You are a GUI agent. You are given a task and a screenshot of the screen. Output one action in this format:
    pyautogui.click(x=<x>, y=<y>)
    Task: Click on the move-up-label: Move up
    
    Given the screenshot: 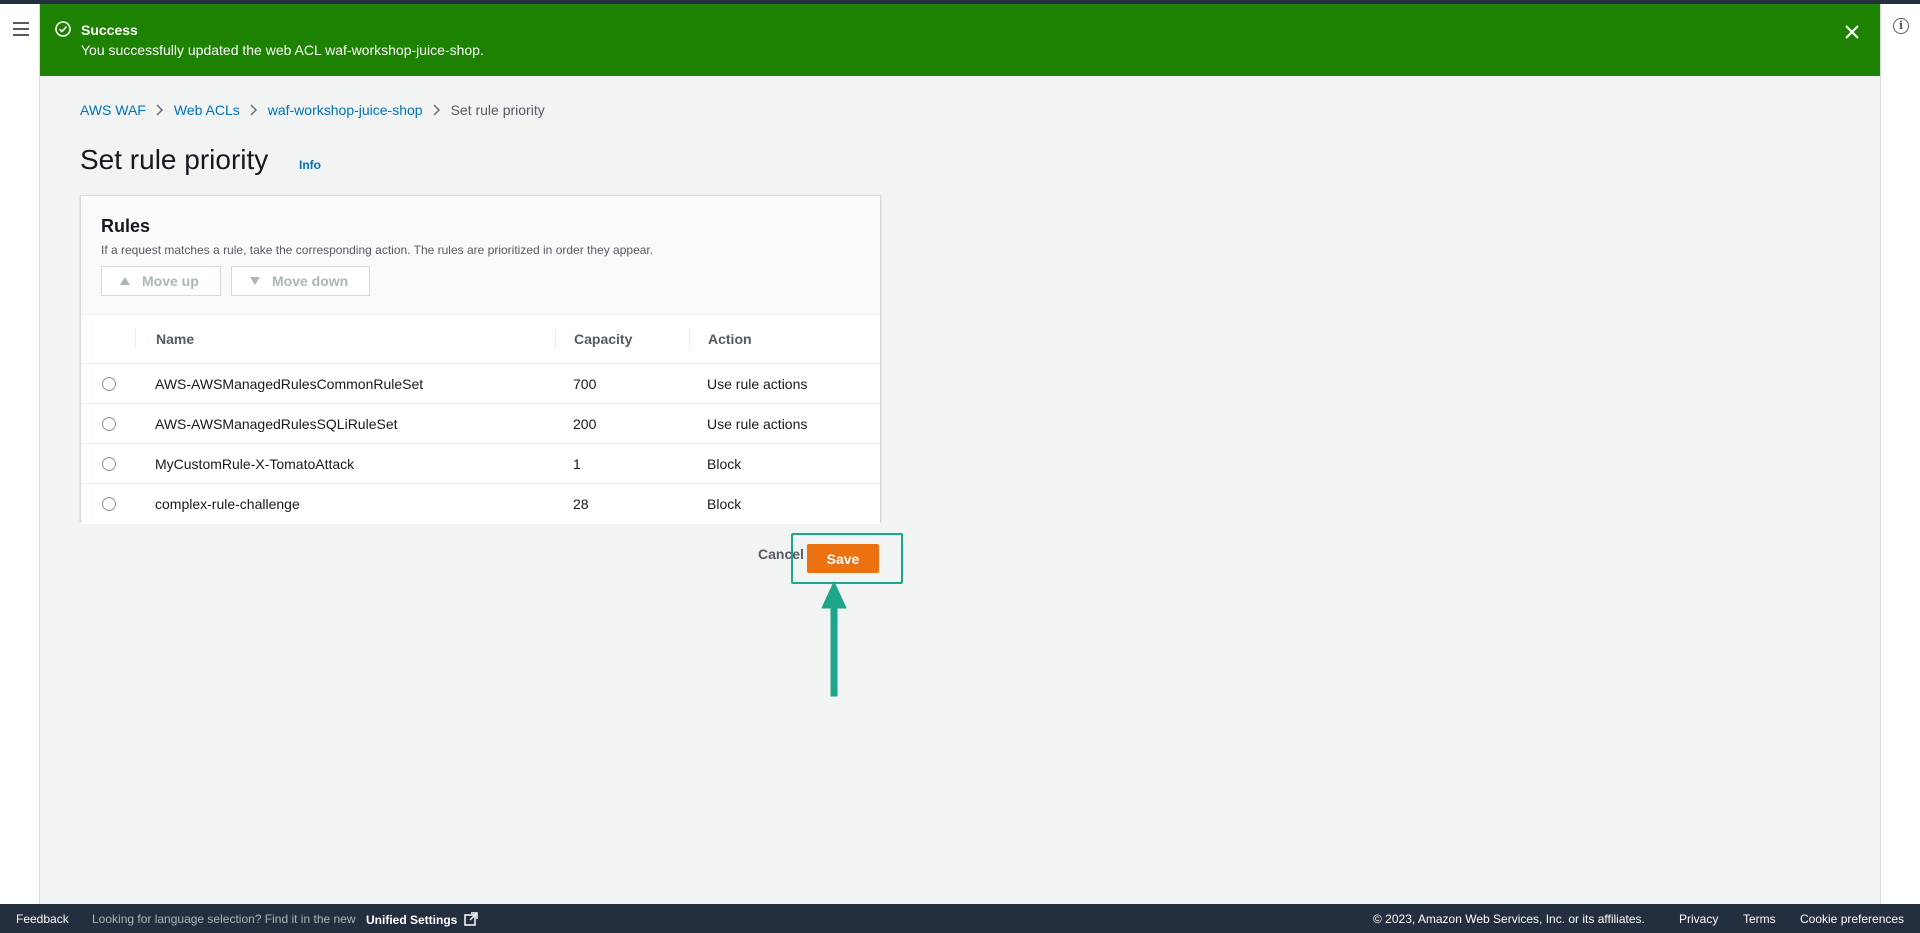 What is the action you would take?
    pyautogui.click(x=170, y=281)
    